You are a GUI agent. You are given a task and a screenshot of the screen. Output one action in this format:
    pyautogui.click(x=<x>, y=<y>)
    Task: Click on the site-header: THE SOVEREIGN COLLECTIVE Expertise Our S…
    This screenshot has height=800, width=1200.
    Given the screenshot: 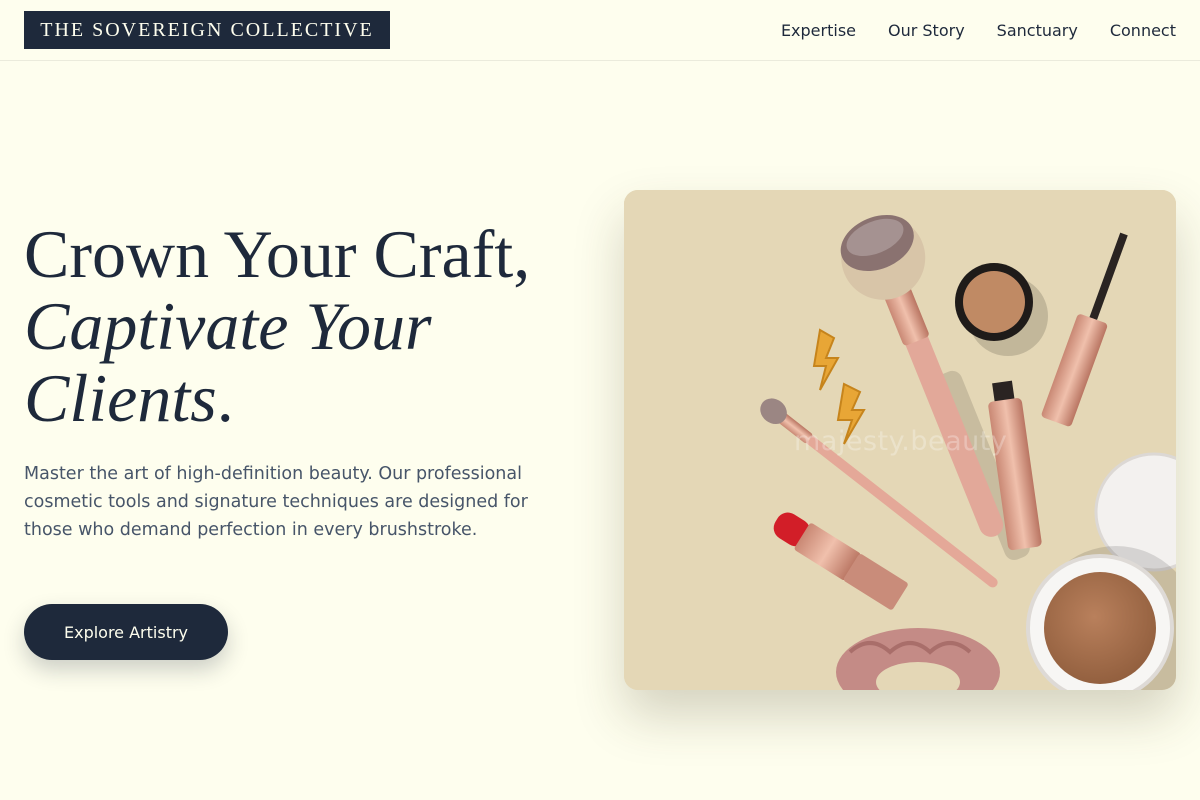 What is the action you would take?
    pyautogui.click(x=600, y=30)
    